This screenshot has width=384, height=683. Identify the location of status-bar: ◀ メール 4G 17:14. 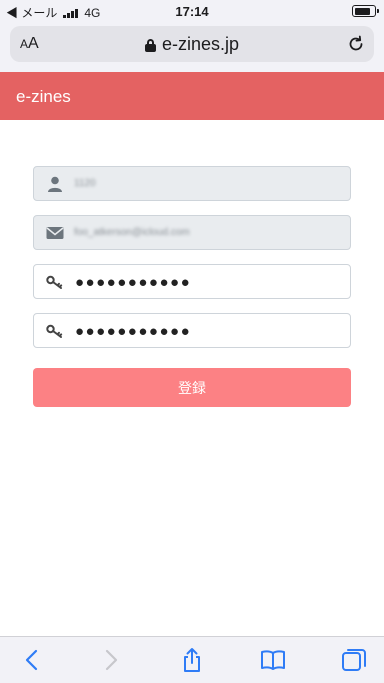
(192, 11).